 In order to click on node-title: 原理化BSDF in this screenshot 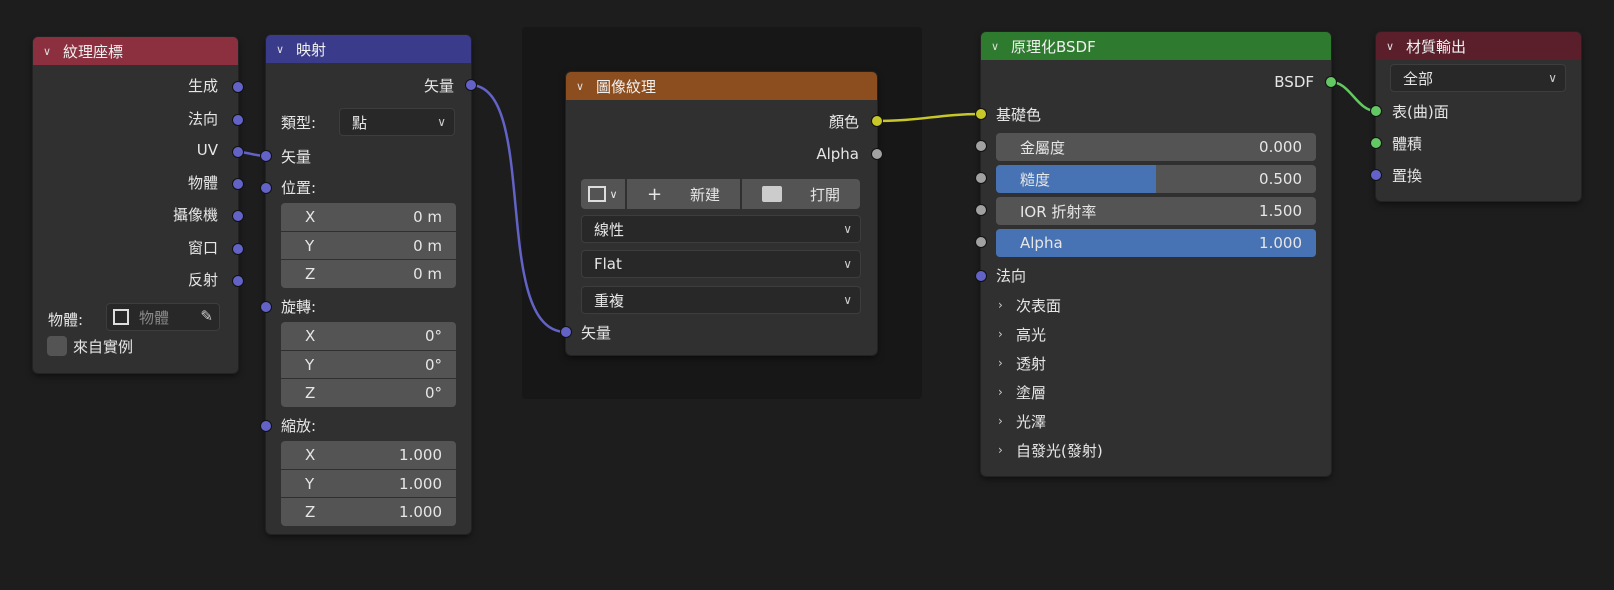, I will do `click(1053, 46)`.